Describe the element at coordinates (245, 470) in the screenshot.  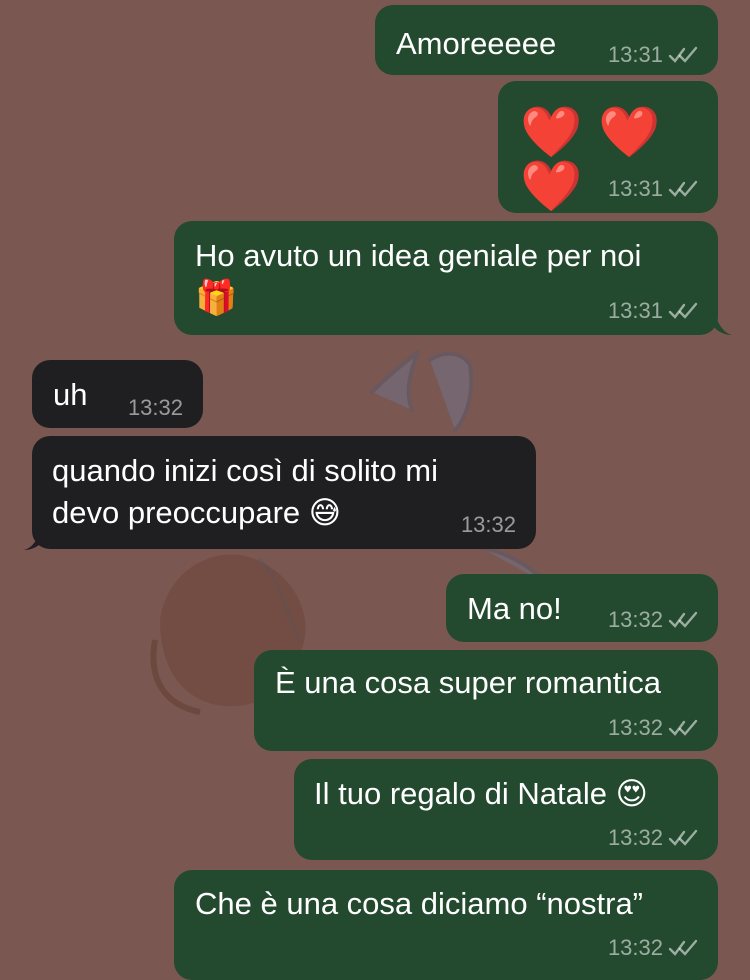
I see `message-text: quando inizi così di solito mi` at that location.